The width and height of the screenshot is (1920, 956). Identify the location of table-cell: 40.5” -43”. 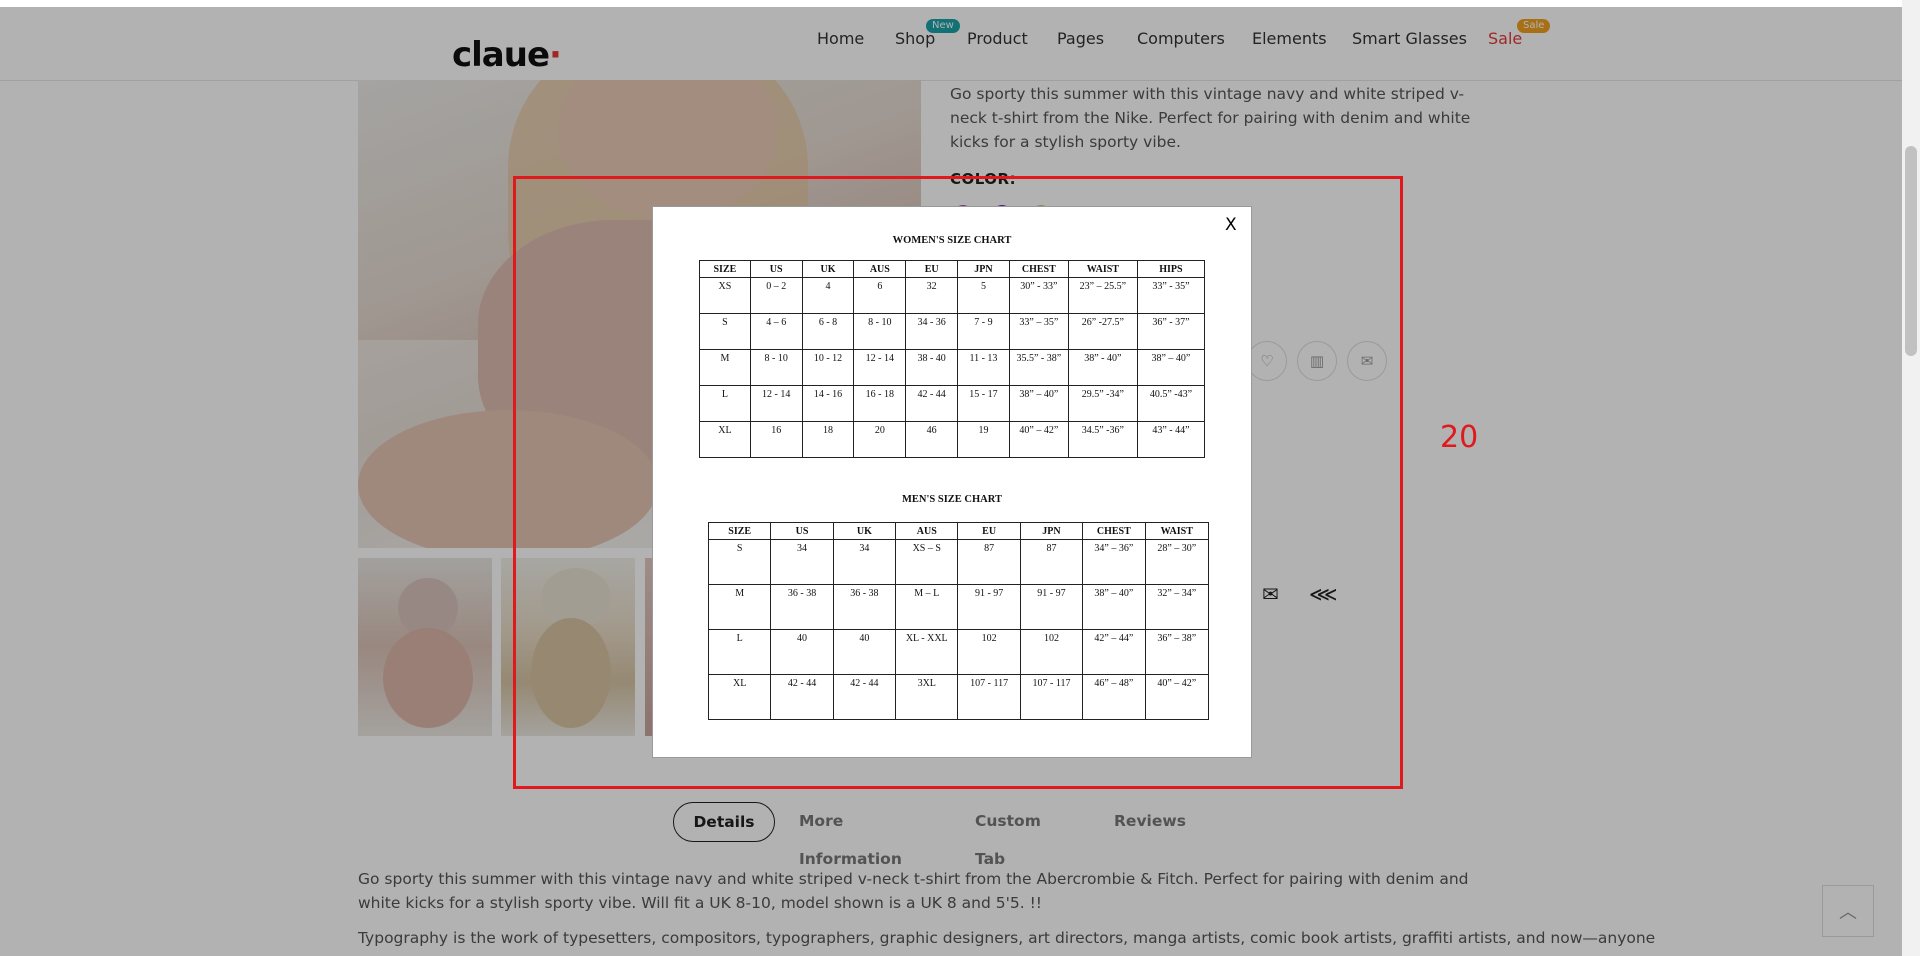
(1171, 403).